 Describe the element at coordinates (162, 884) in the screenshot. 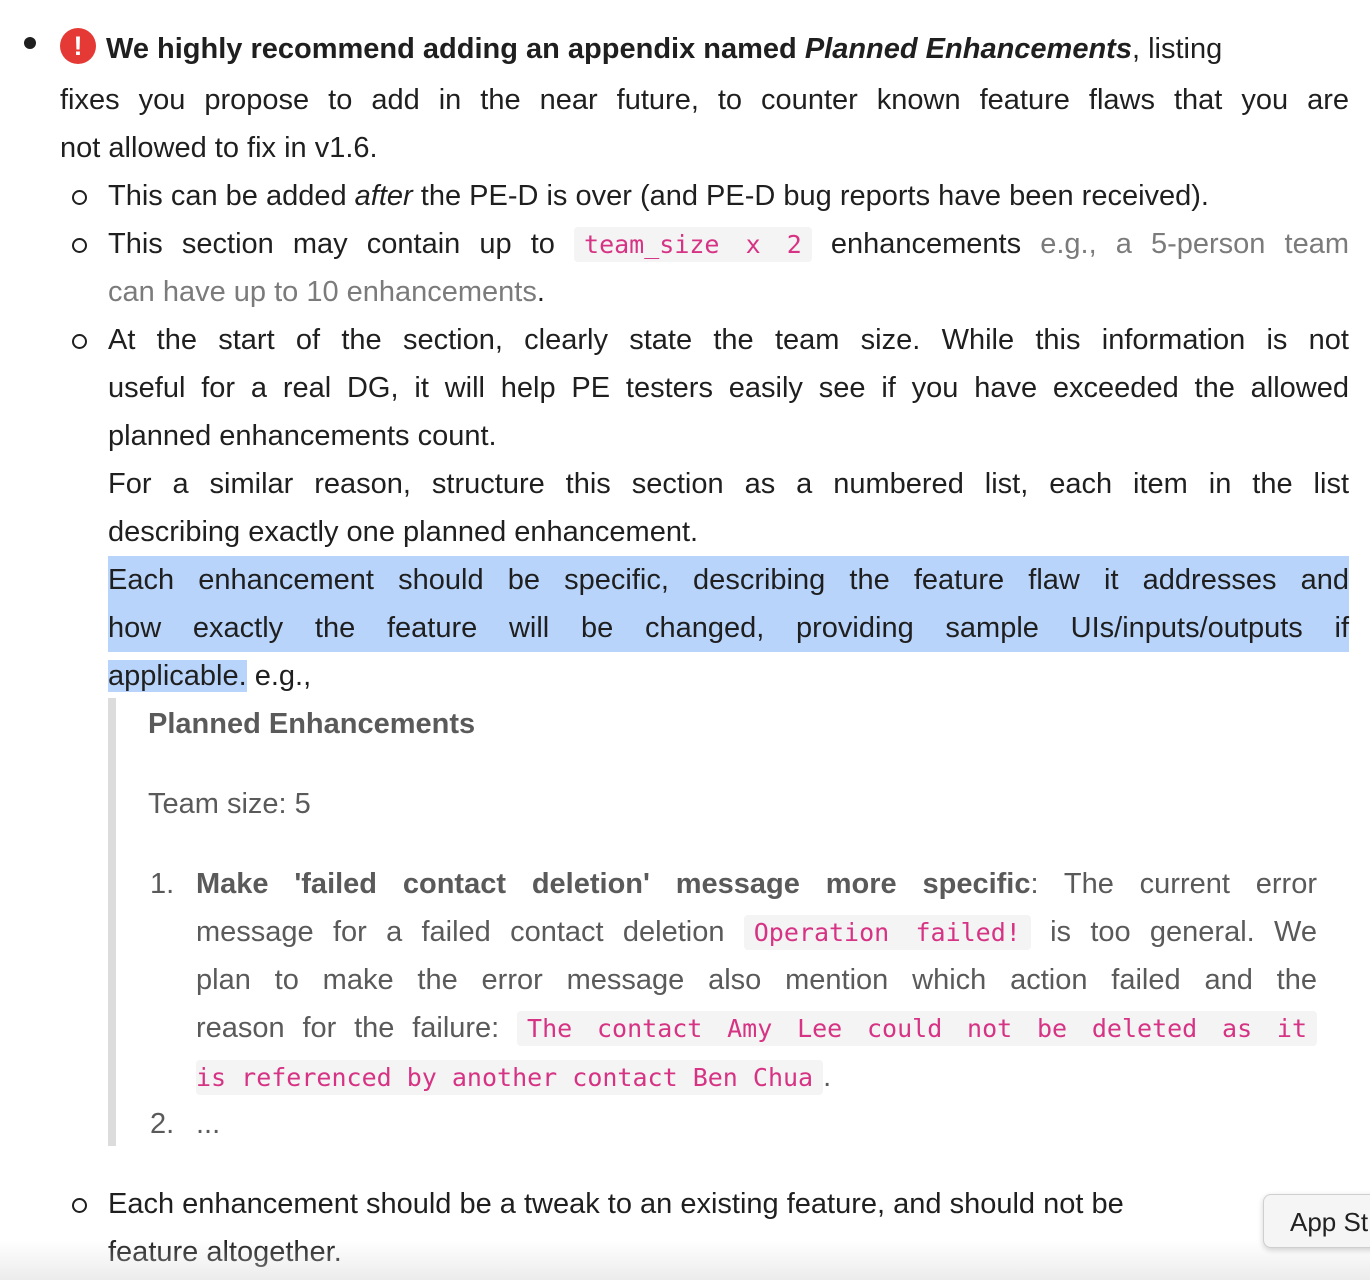

I see `list-number-1: 1.` at that location.